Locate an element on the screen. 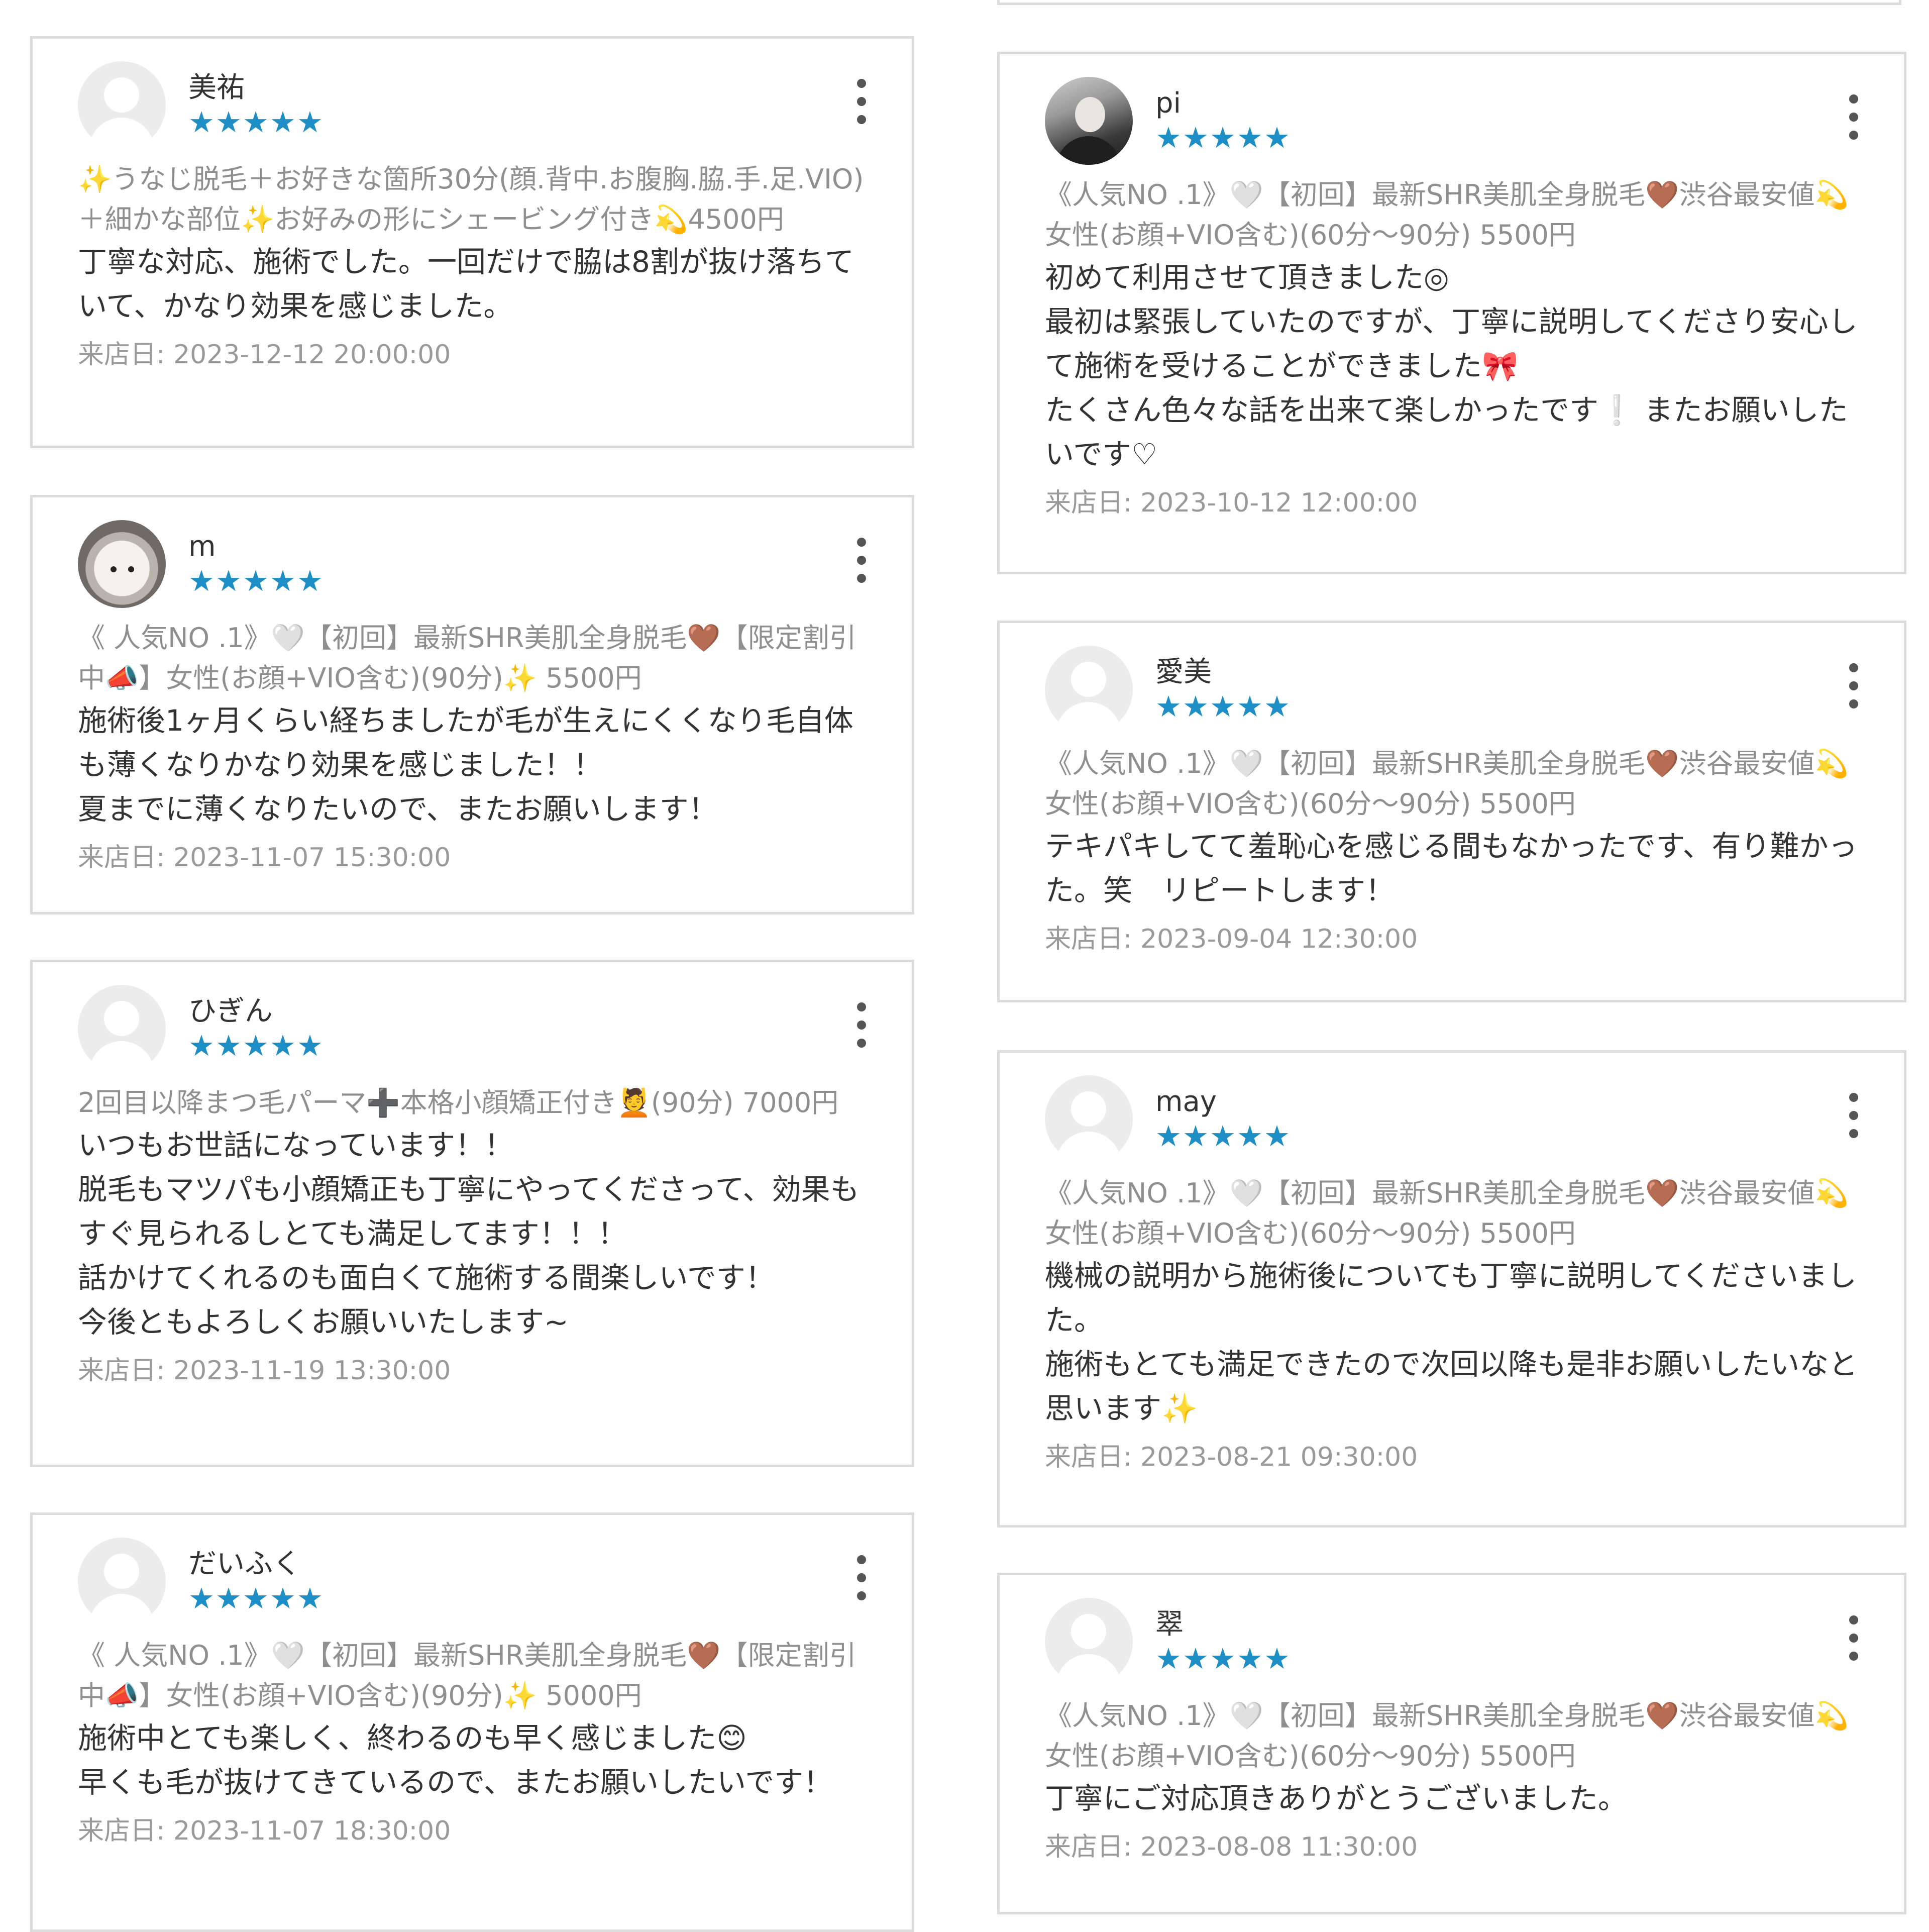  menu-name: 2回目以降まつ毛パーマ➕本格小顔矯正付き💆(90分) 7000円 is located at coordinates (458, 1102).